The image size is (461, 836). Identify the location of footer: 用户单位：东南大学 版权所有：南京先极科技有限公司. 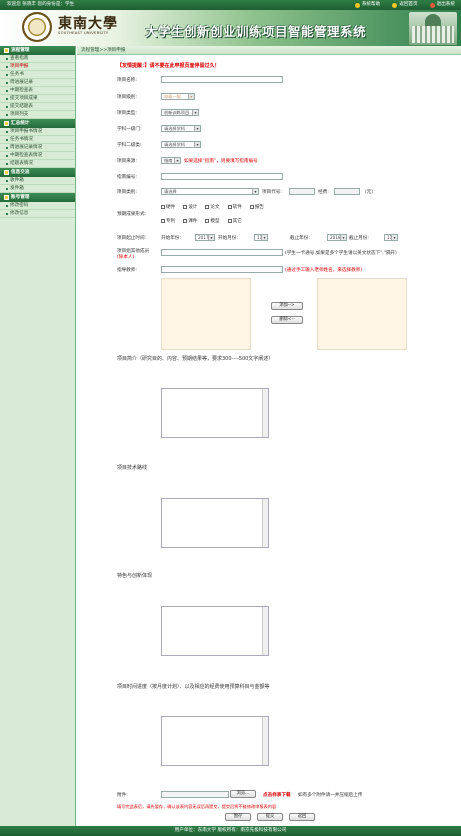
(230, 831).